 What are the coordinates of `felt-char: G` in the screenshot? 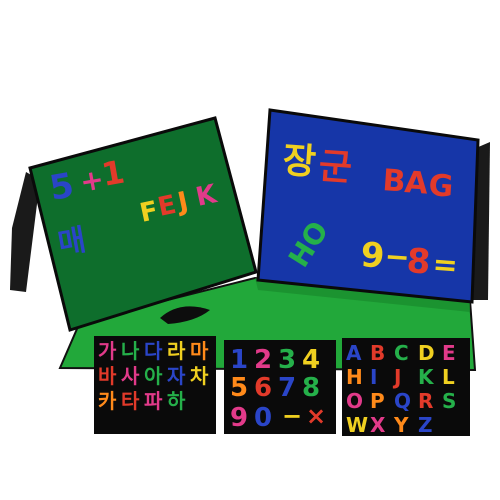 It's located at (440, 186).